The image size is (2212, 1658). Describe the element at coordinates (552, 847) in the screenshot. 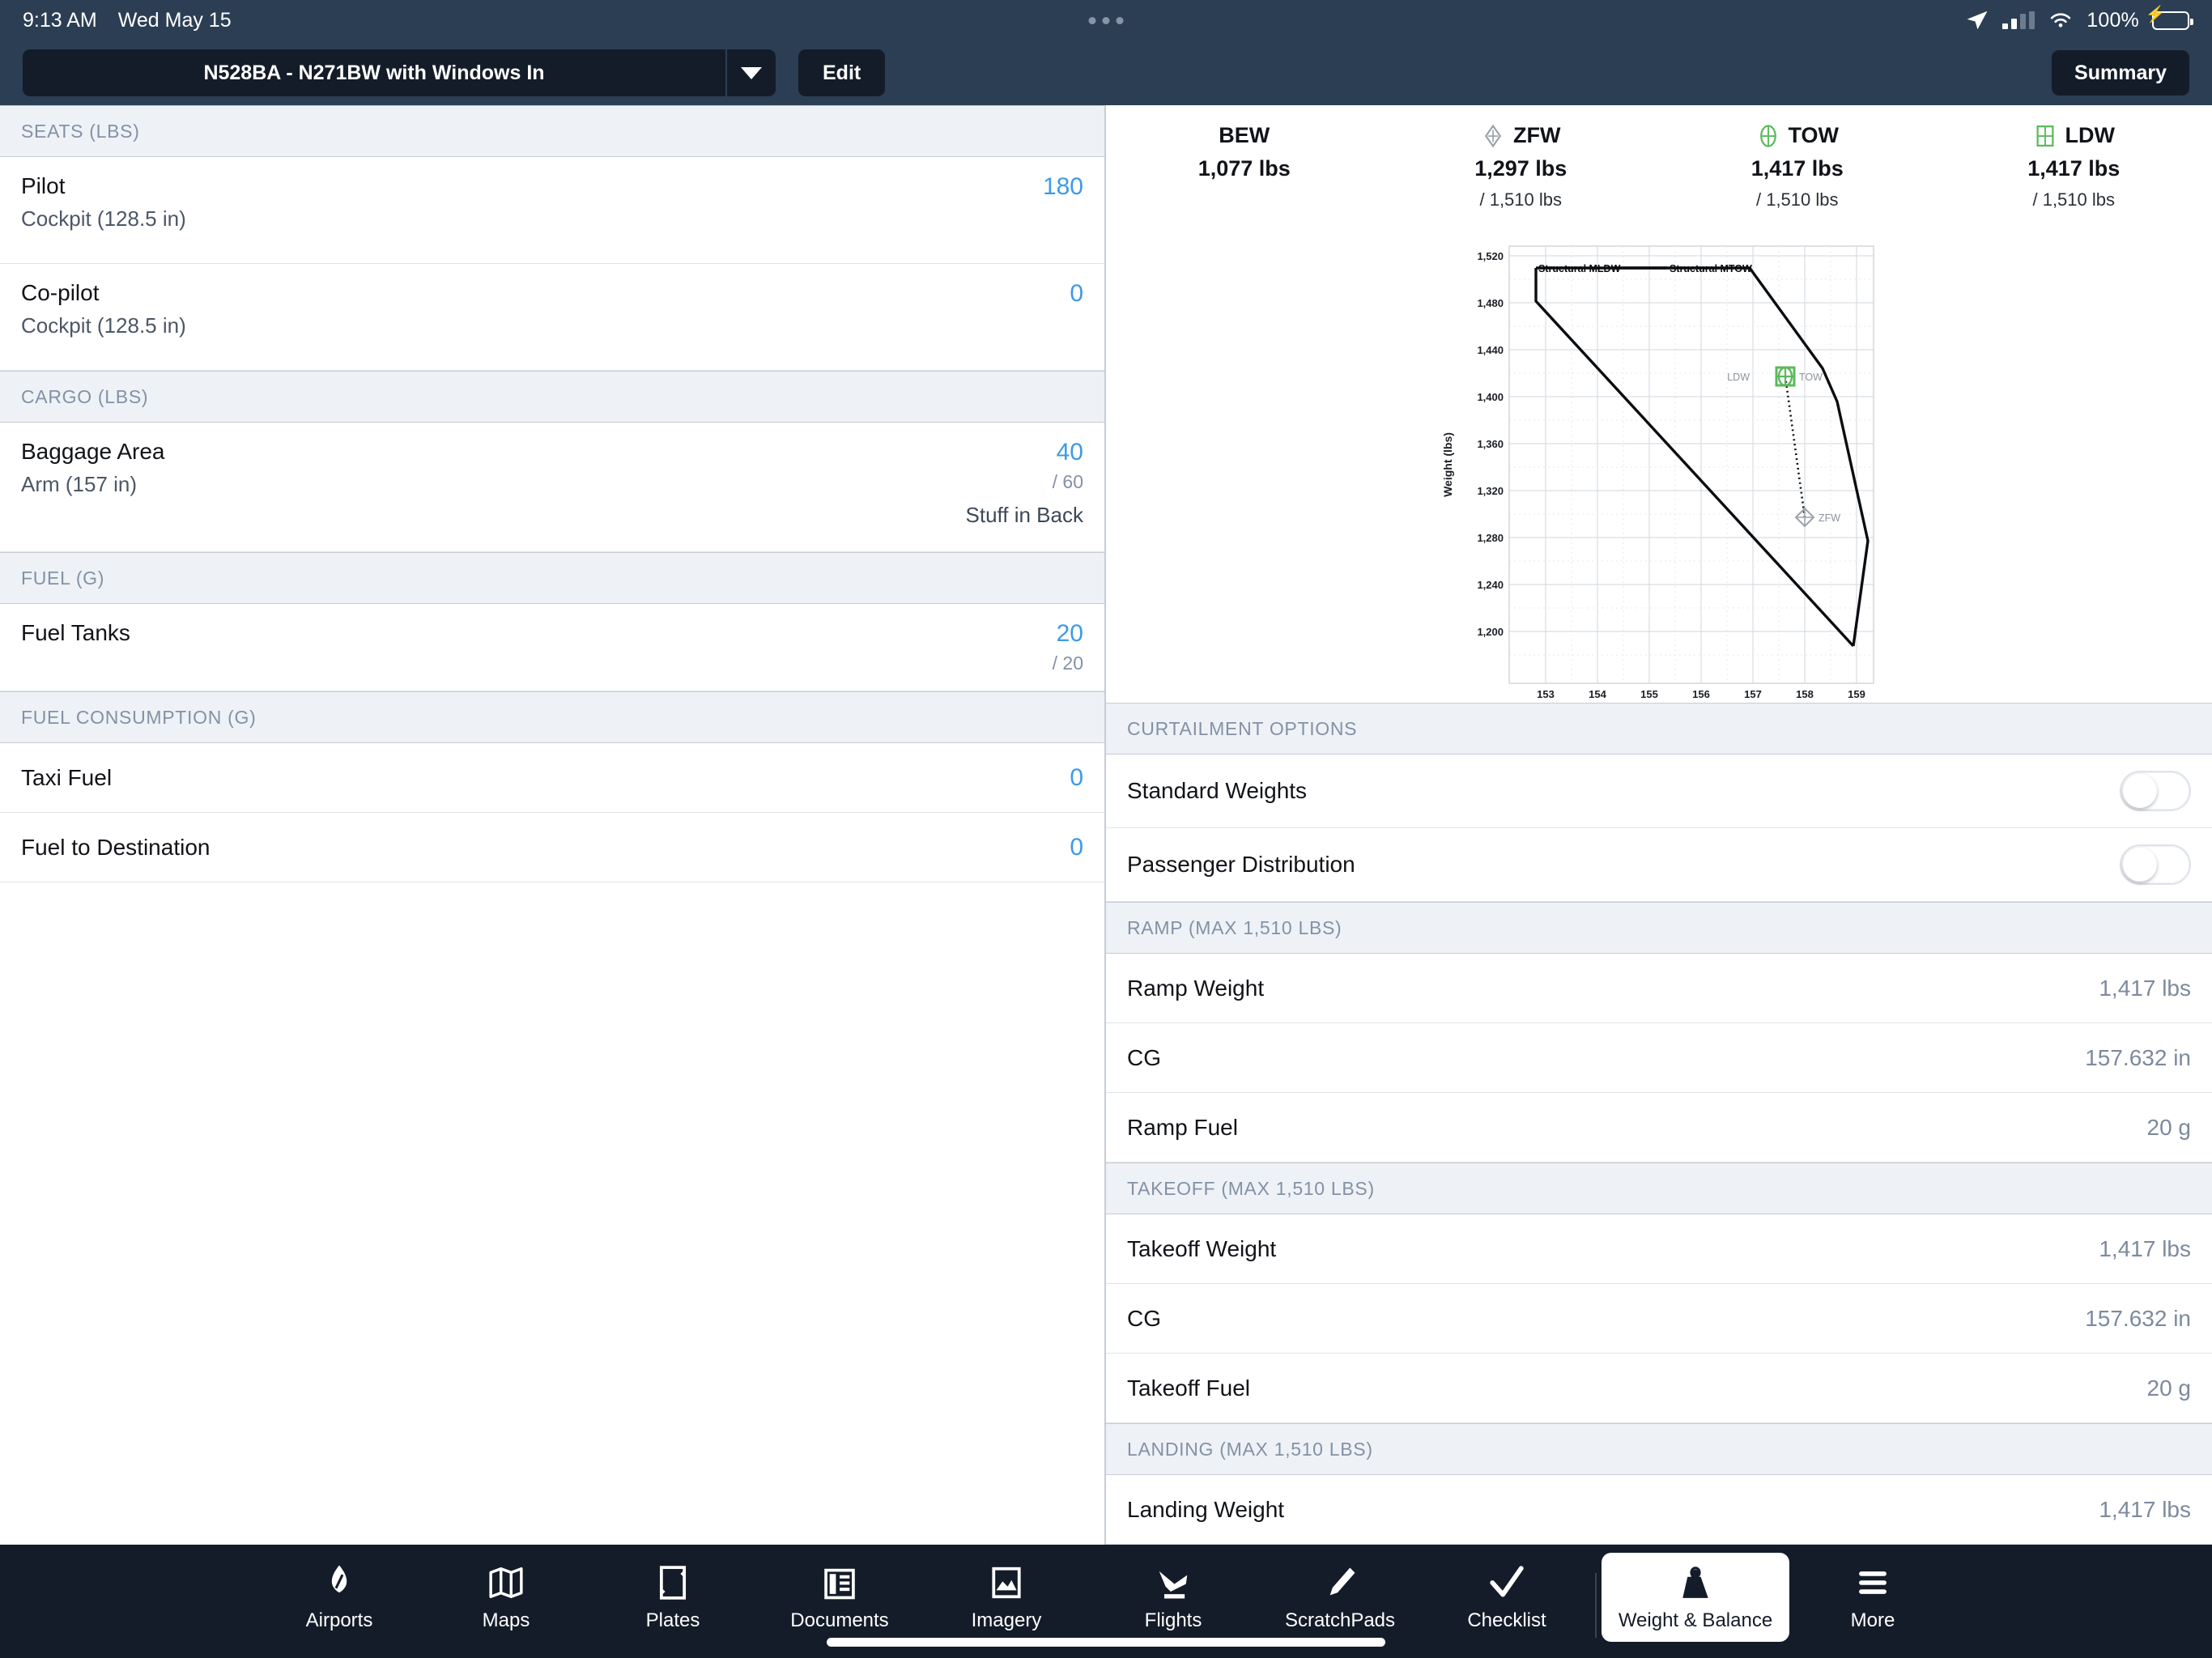

I see `table-row: Fuel to Destination 0` at that location.